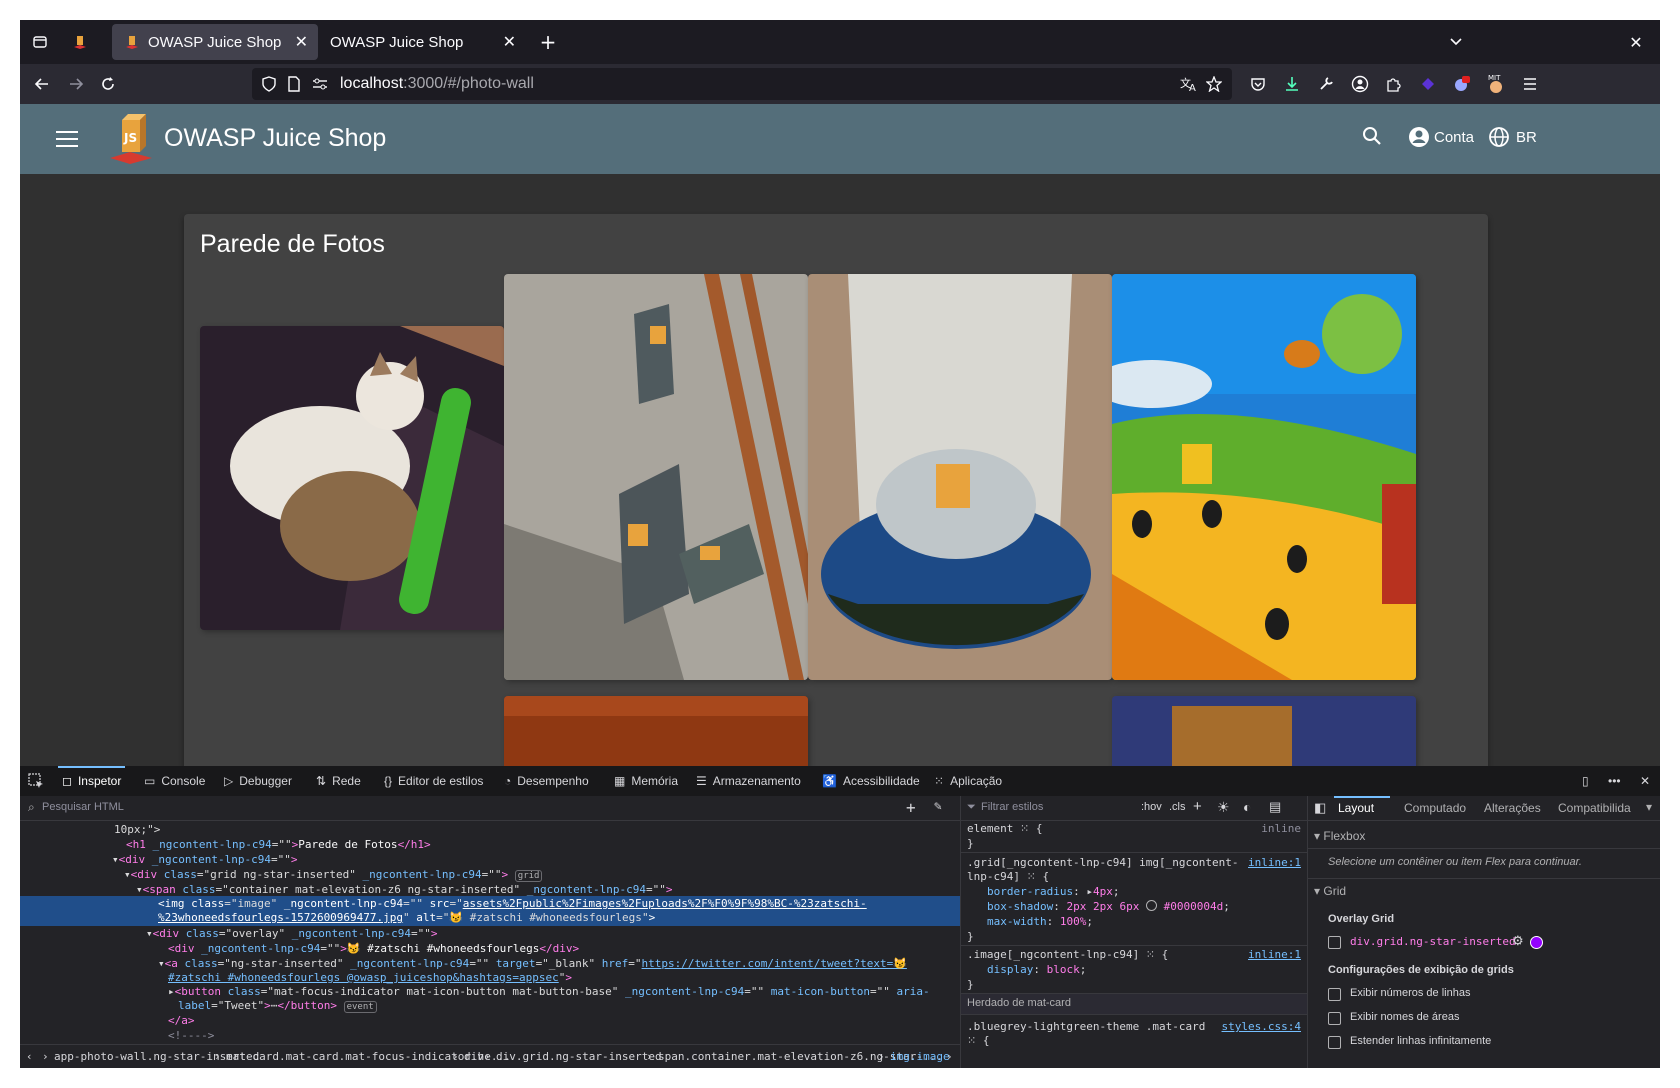 The image size is (1680, 1088). What do you see at coordinates (42, 84) in the screenshot?
I see `back-arrow-icon` at bounding box center [42, 84].